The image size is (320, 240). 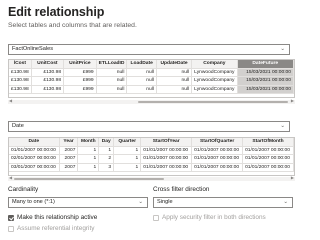 I want to click on column-header: UnitPrice, so click(x=80, y=64).